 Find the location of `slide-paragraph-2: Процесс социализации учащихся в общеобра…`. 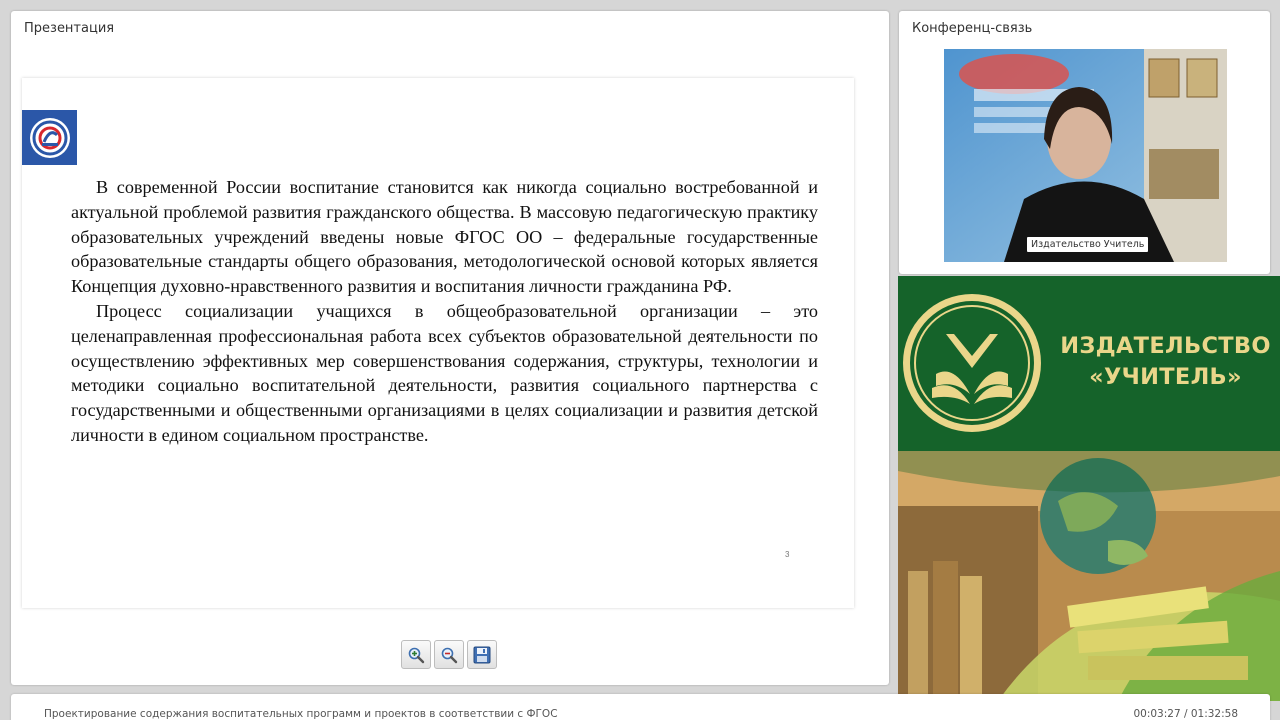

slide-paragraph-2: Процесс социализации учащихся в общеобра… is located at coordinates (444, 372).